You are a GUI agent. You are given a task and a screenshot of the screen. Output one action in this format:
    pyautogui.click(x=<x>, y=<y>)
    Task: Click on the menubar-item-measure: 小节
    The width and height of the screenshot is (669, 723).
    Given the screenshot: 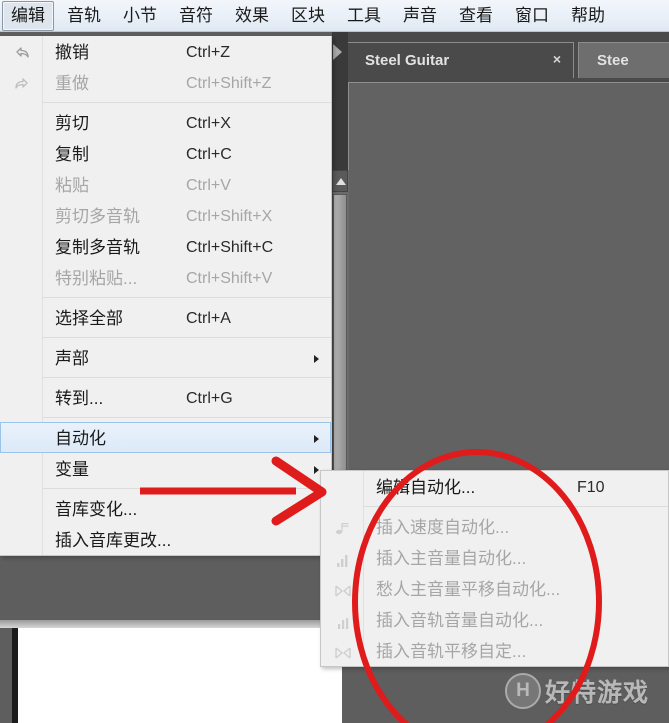 What is the action you would take?
    pyautogui.click(x=140, y=16)
    